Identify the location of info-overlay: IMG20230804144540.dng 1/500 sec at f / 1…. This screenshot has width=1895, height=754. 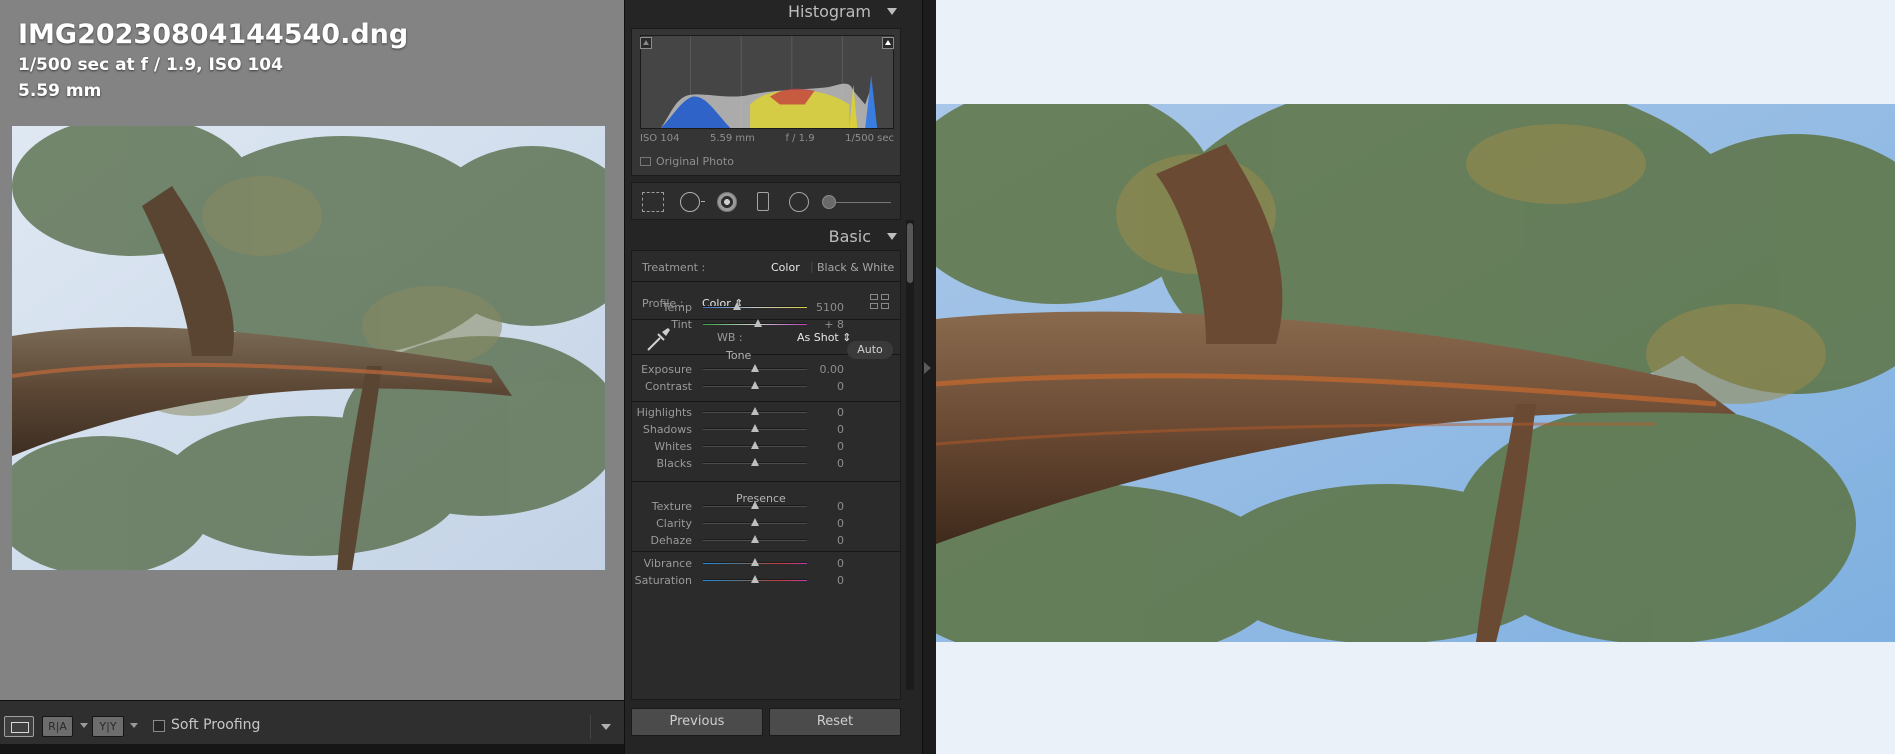
(213, 61).